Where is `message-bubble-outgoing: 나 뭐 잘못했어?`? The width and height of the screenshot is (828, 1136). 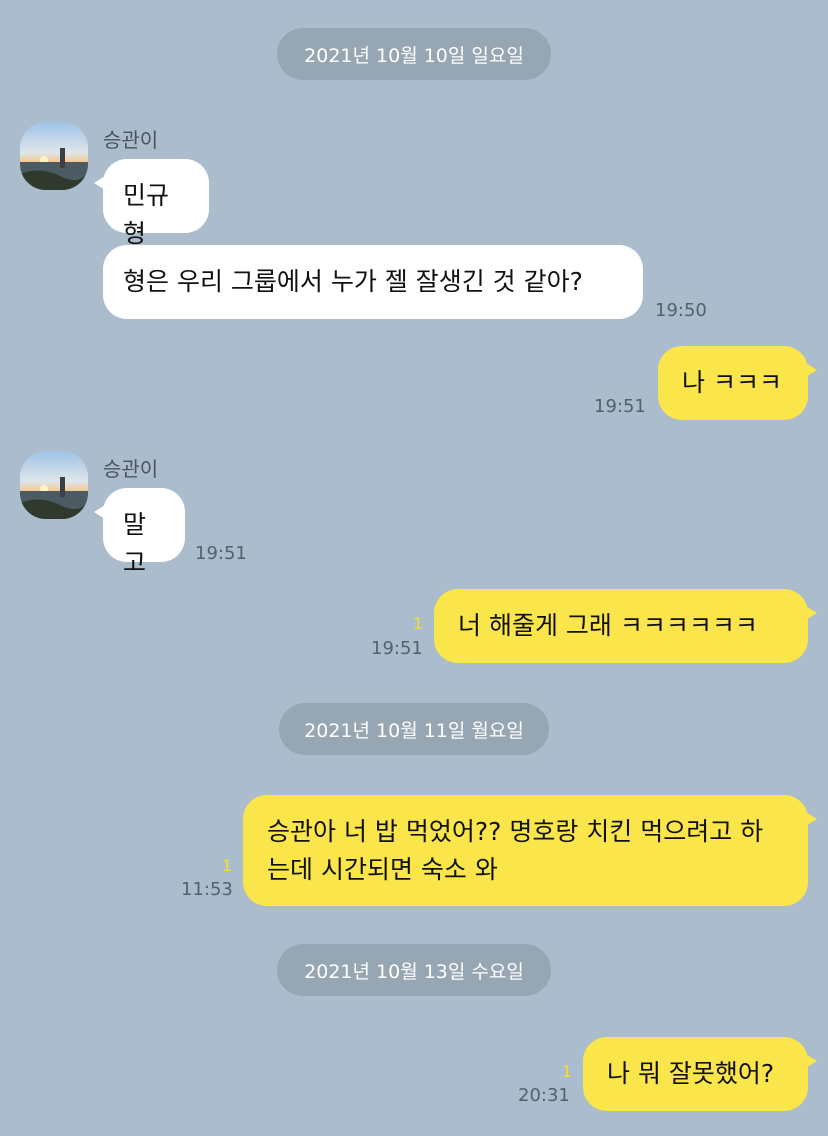 message-bubble-outgoing: 나 뭐 잘못했어? is located at coordinates (700, 1074).